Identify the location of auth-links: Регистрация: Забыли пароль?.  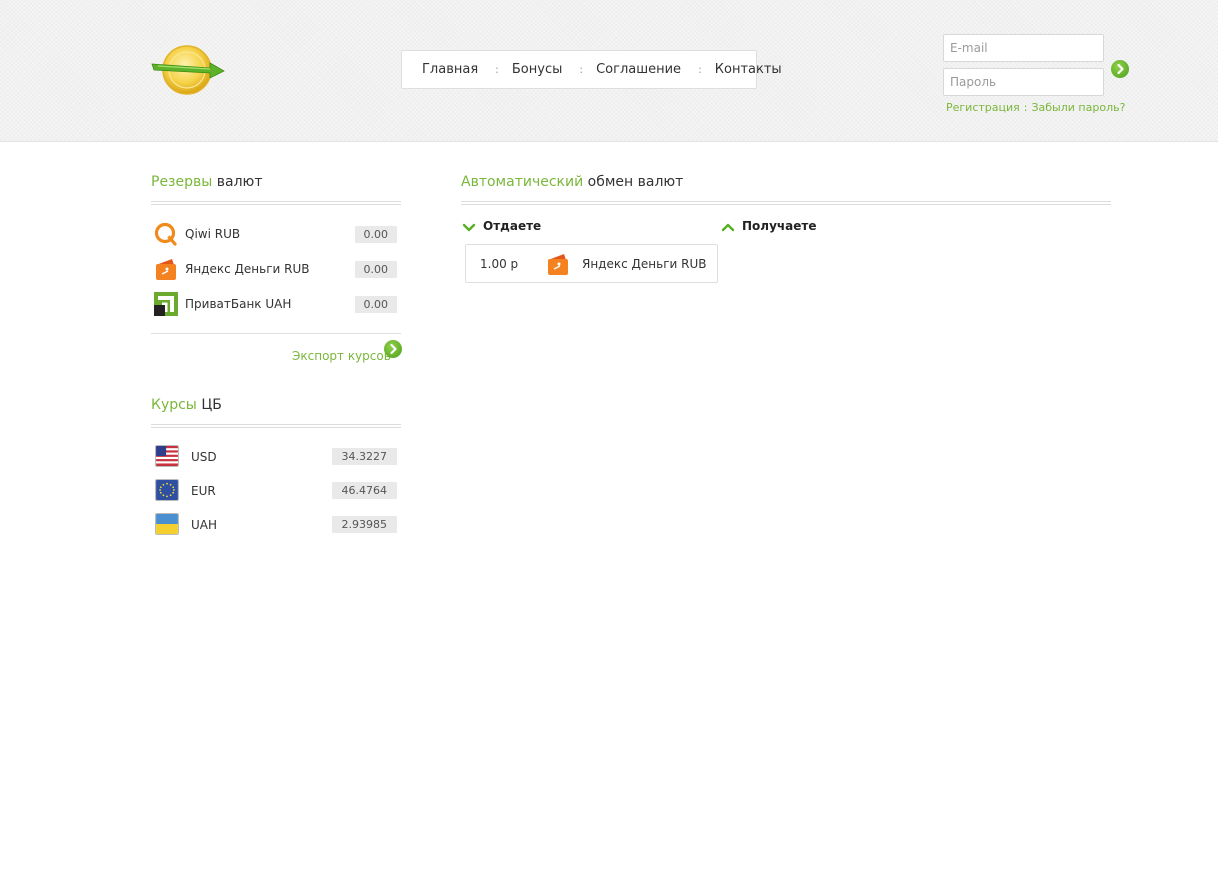
(1035, 107).